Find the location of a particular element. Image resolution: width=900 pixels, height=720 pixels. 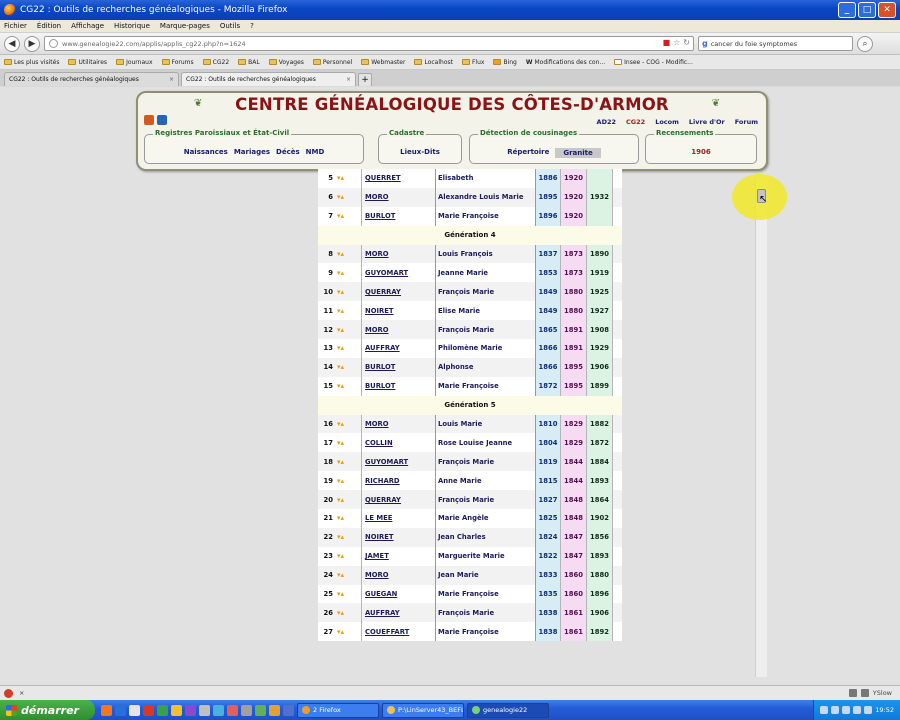

bookmark-item: BAL is located at coordinates (249, 62).